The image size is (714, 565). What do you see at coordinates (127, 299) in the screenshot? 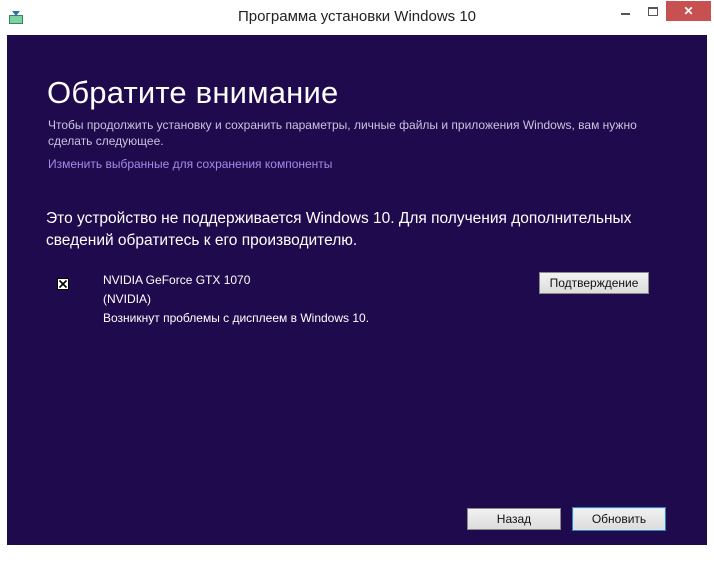
I see `device-vendor: (NVIDIA)` at bounding box center [127, 299].